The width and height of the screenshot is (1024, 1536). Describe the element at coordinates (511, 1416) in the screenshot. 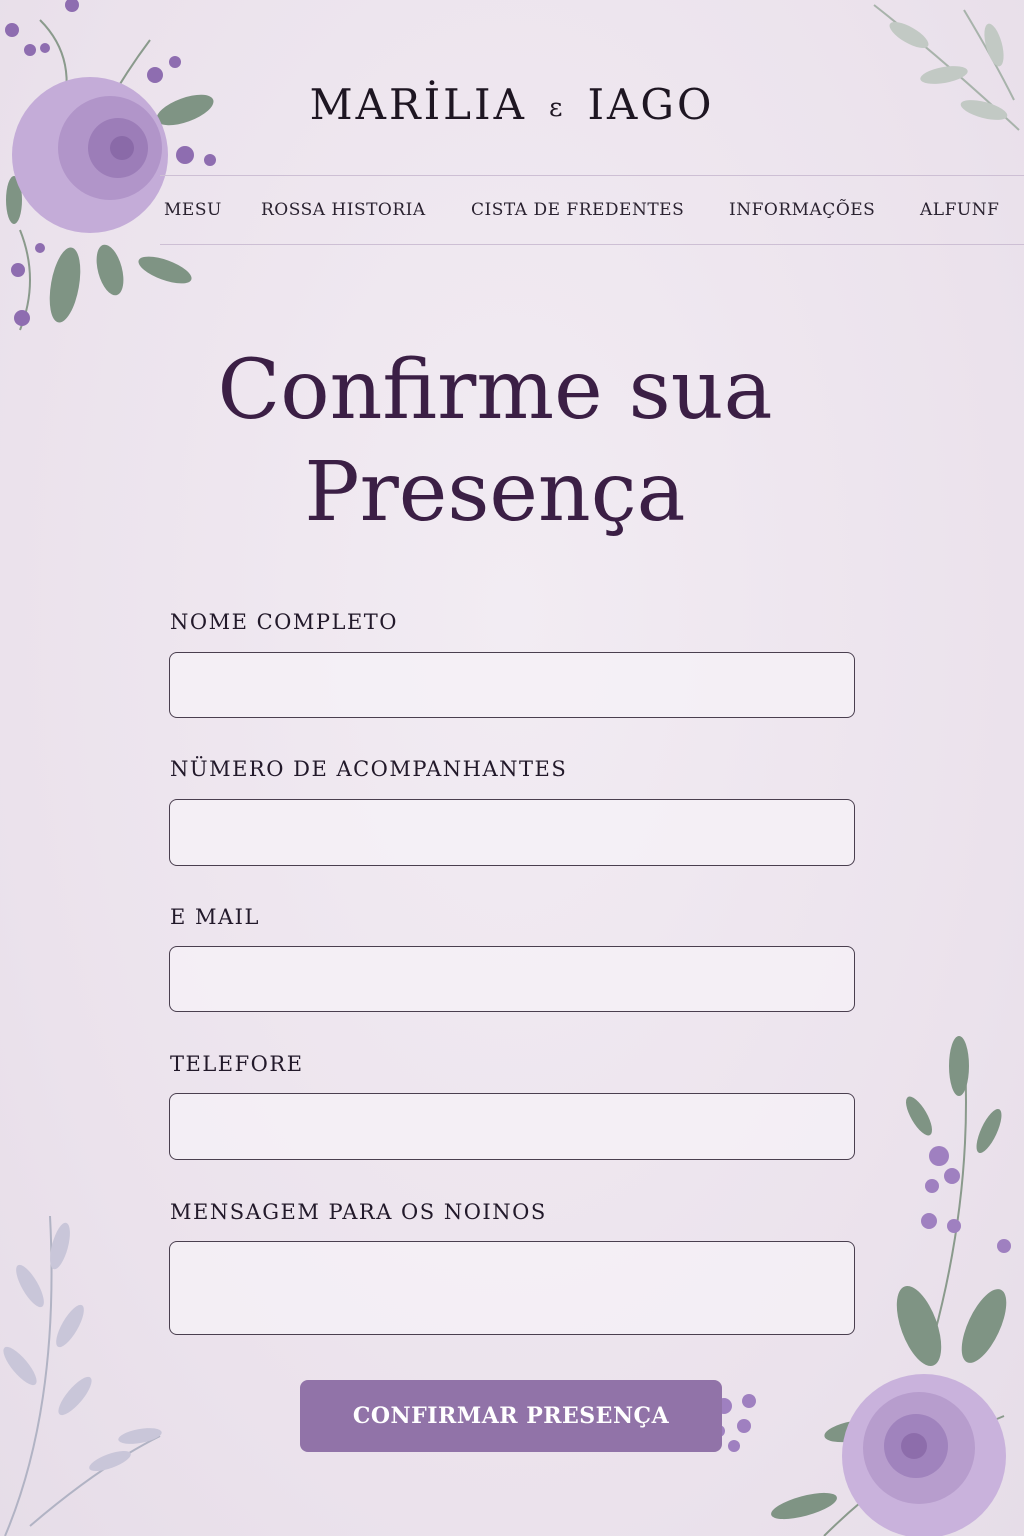

I see `confirm-presence-button: CONFIRMAR PRESENÇA` at that location.